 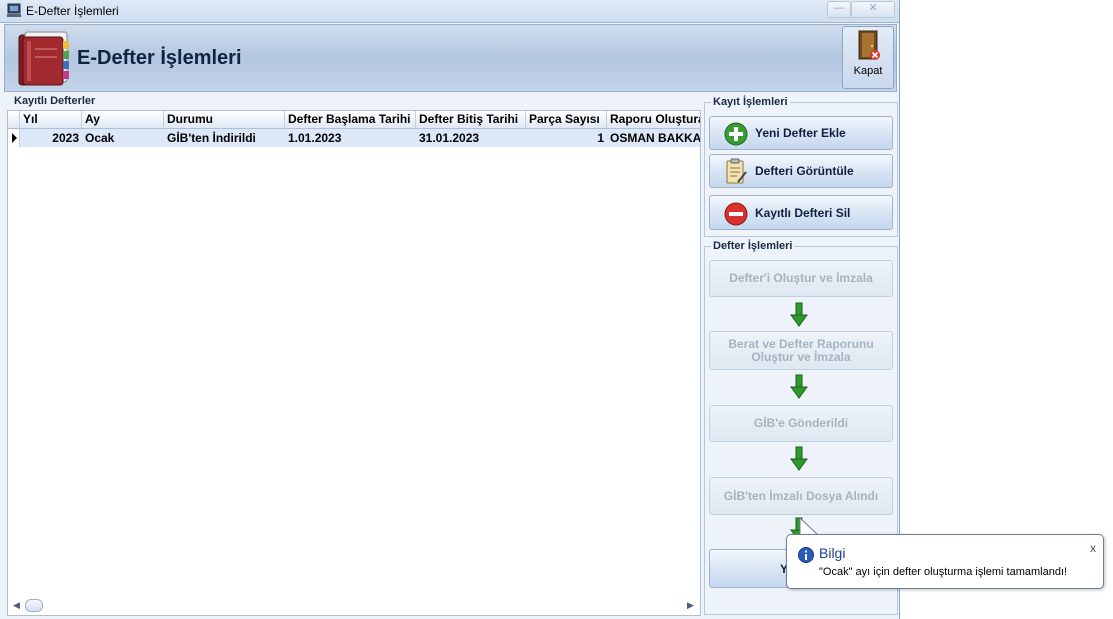 What do you see at coordinates (566, 119) in the screenshot?
I see `column-header-part-count: Parça Sayısı` at bounding box center [566, 119].